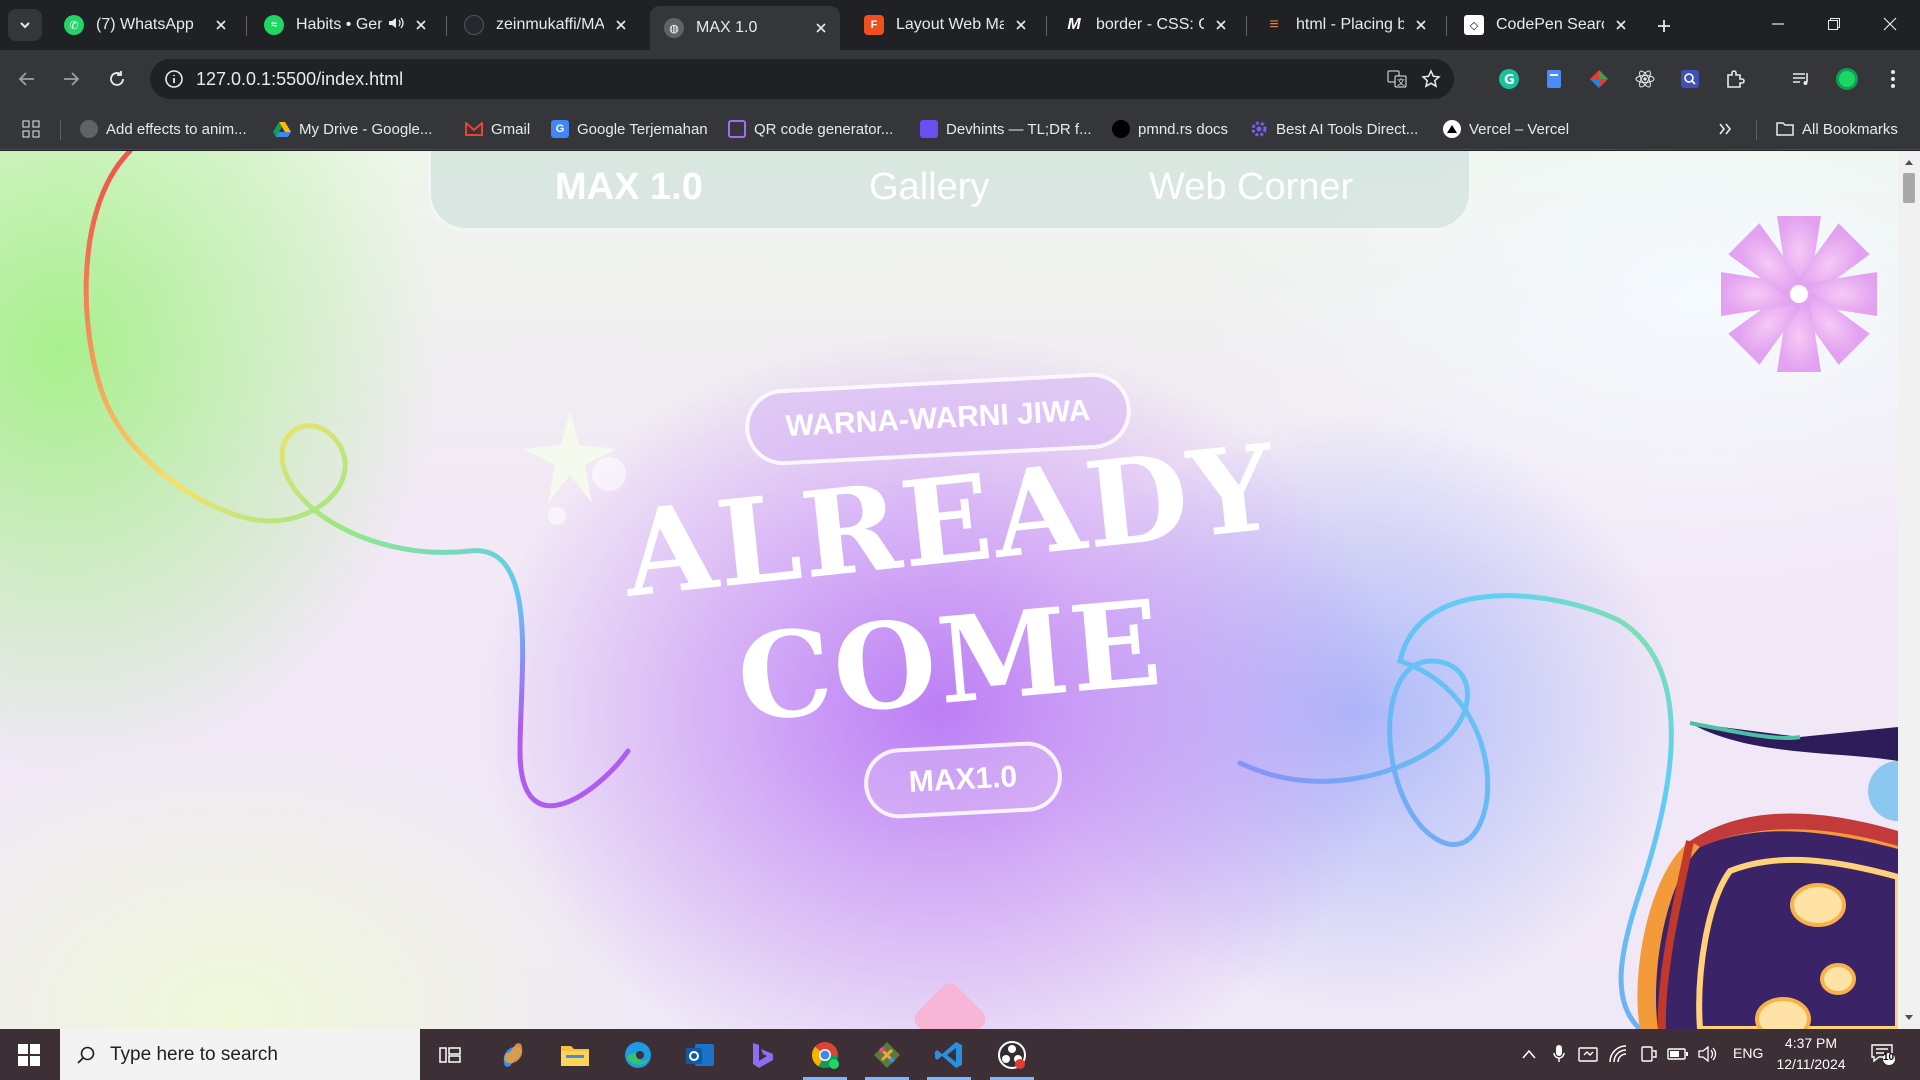  I want to click on notification-center-icon: 10, so click(1883, 1054).